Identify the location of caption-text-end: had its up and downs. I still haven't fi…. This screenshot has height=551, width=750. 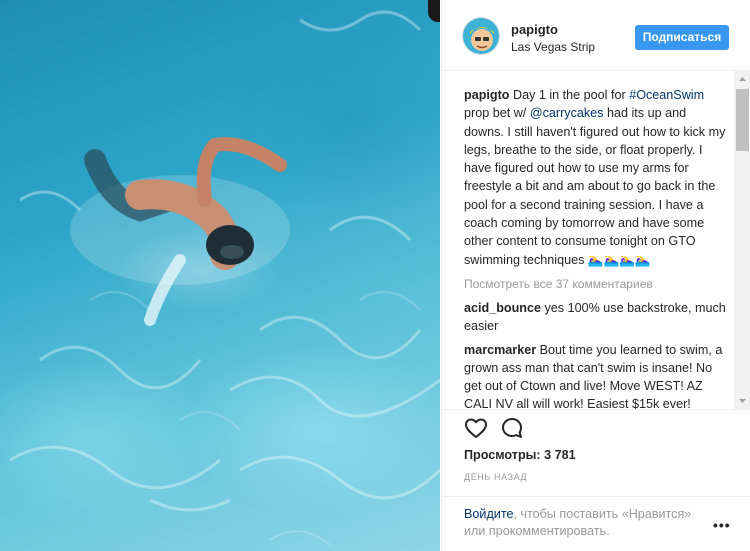
(595, 186).